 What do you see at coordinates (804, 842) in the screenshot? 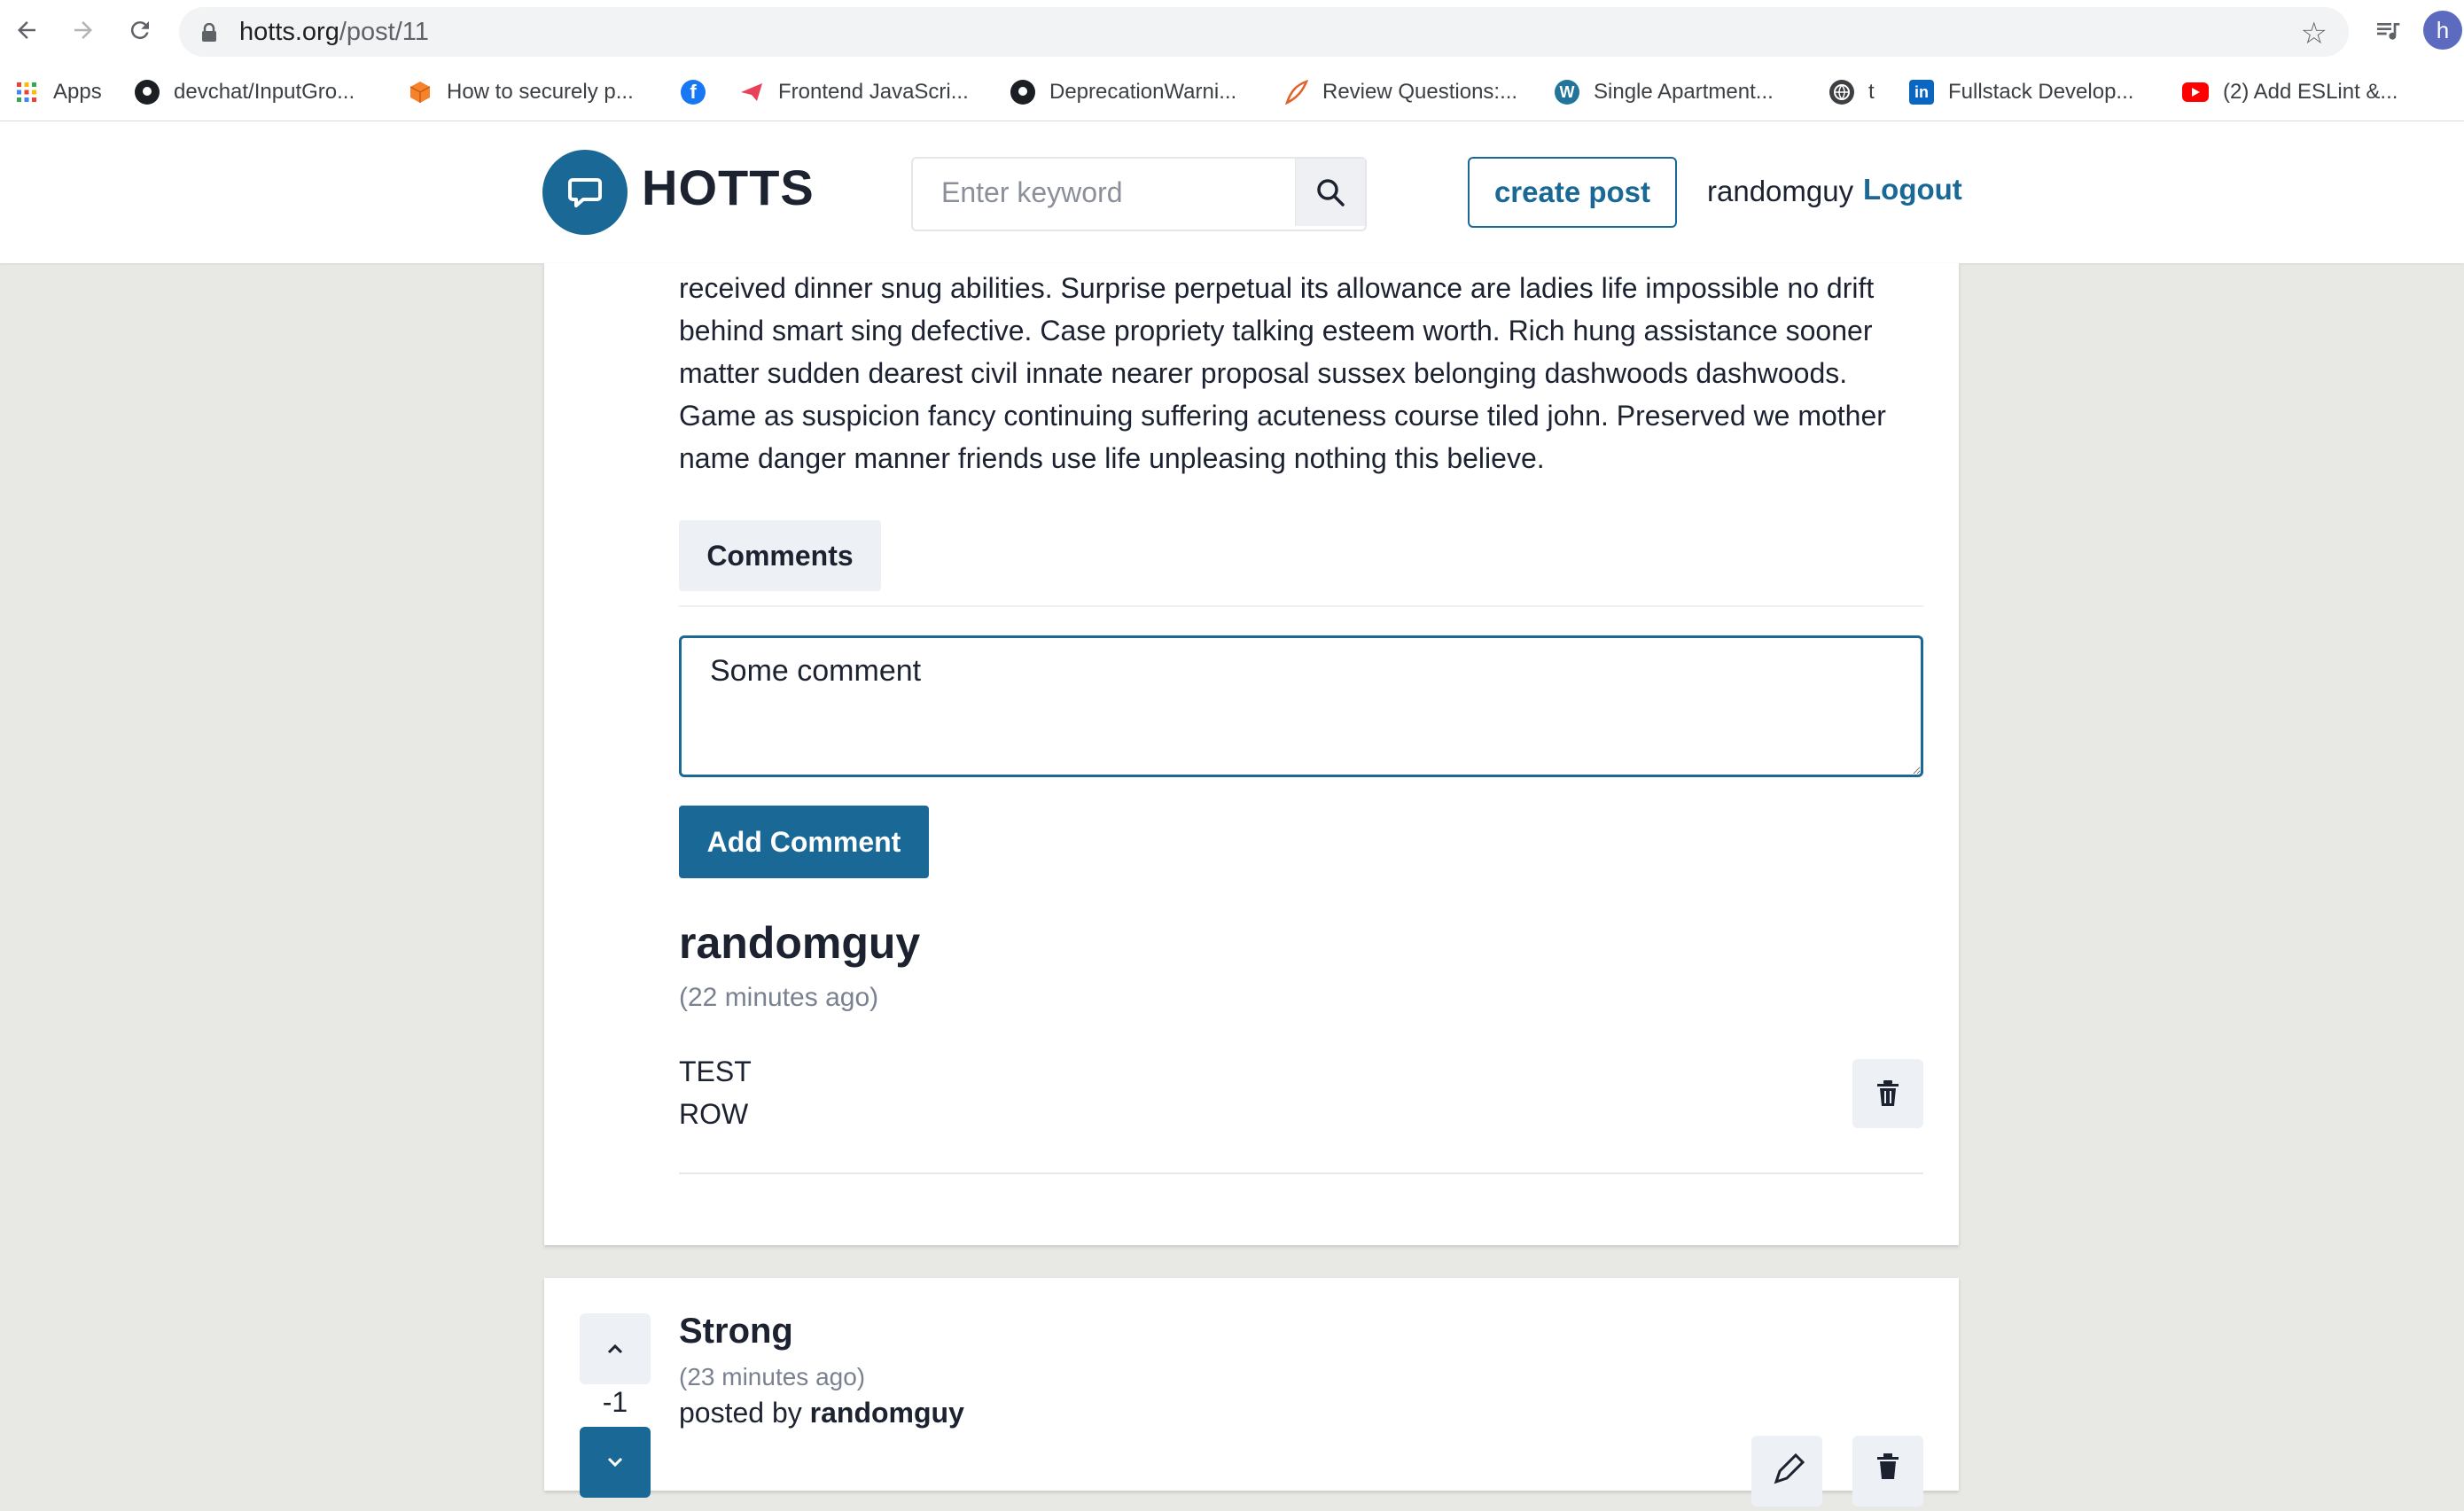
I see `add-comment-button: Add Comment` at bounding box center [804, 842].